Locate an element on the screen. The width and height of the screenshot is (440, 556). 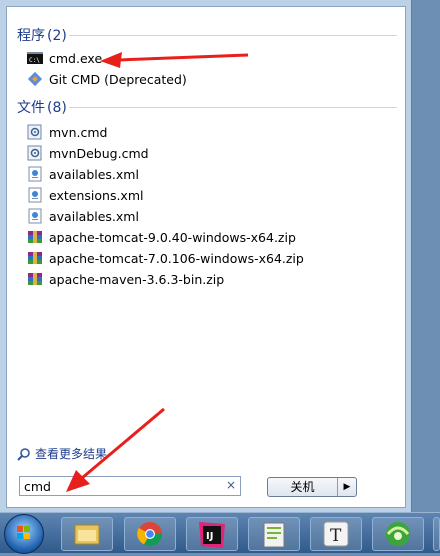
search-icon is located at coordinates (24, 454).